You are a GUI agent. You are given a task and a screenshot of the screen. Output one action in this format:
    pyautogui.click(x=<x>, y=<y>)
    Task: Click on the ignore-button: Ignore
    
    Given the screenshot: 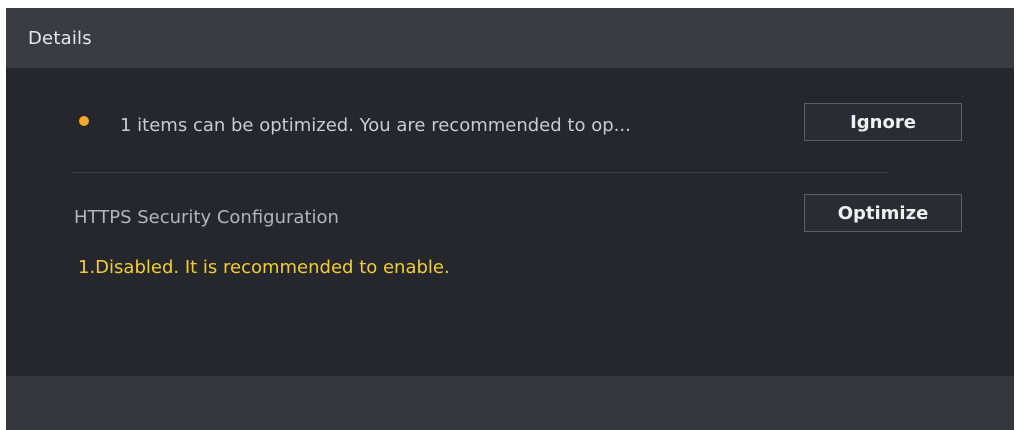 What is the action you would take?
    pyautogui.click(x=883, y=122)
    